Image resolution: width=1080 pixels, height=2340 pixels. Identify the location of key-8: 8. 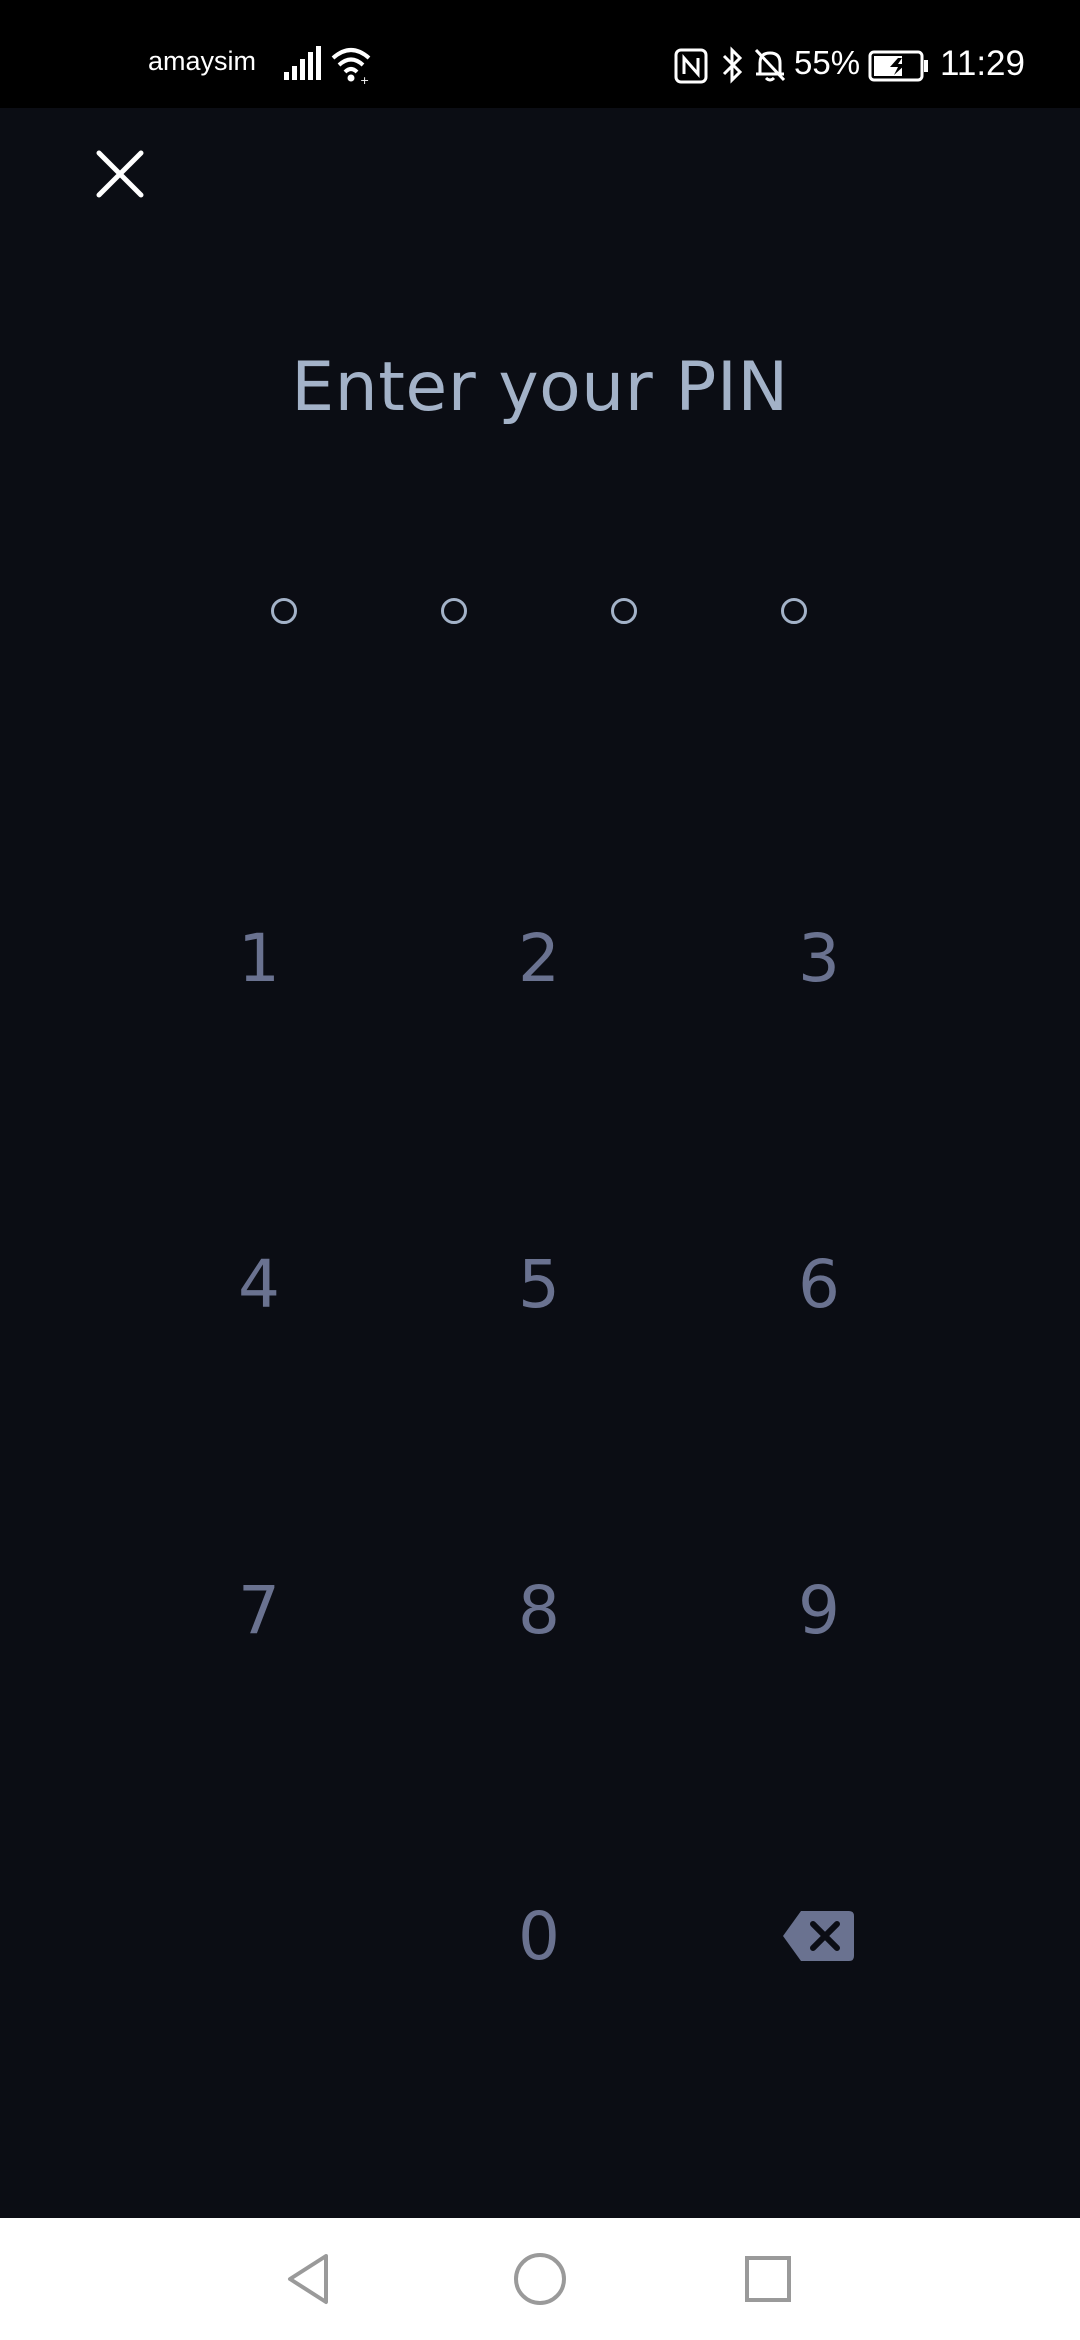
(539, 1610).